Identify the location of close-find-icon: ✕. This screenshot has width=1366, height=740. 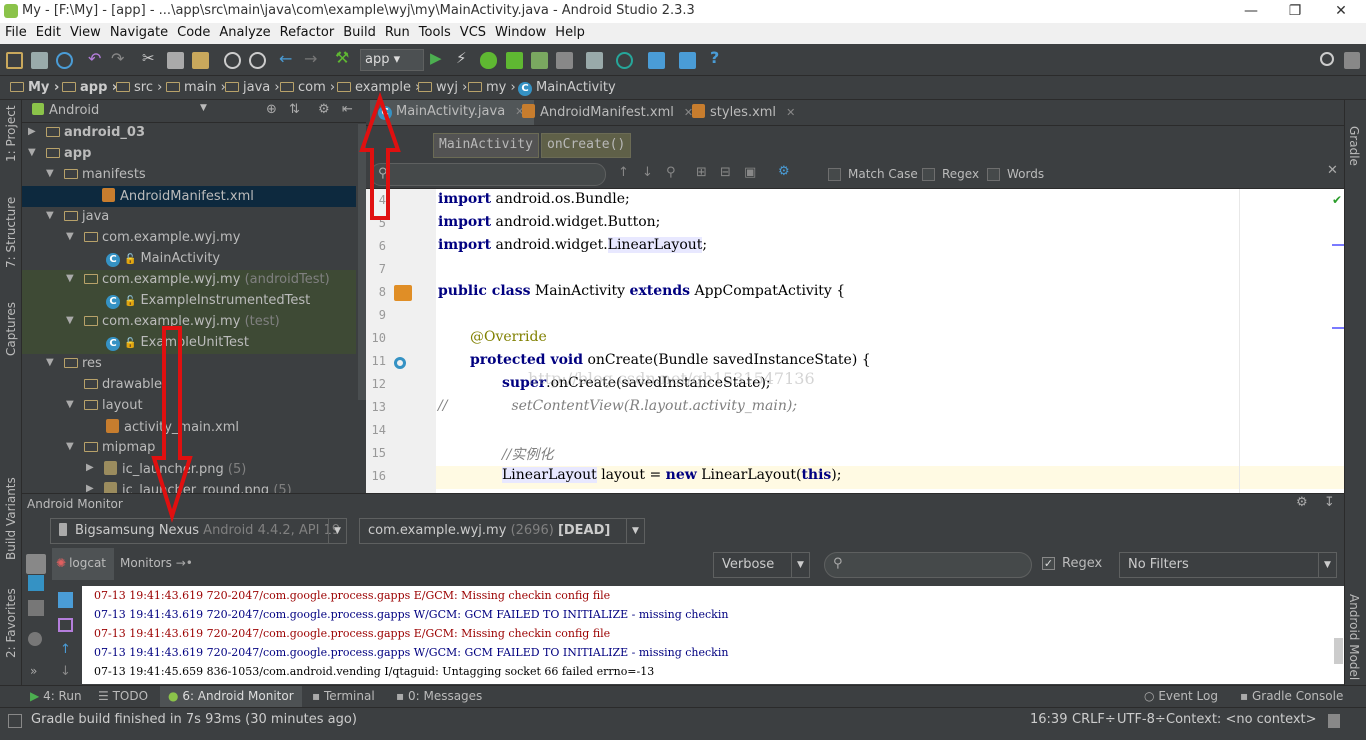
(1332, 170).